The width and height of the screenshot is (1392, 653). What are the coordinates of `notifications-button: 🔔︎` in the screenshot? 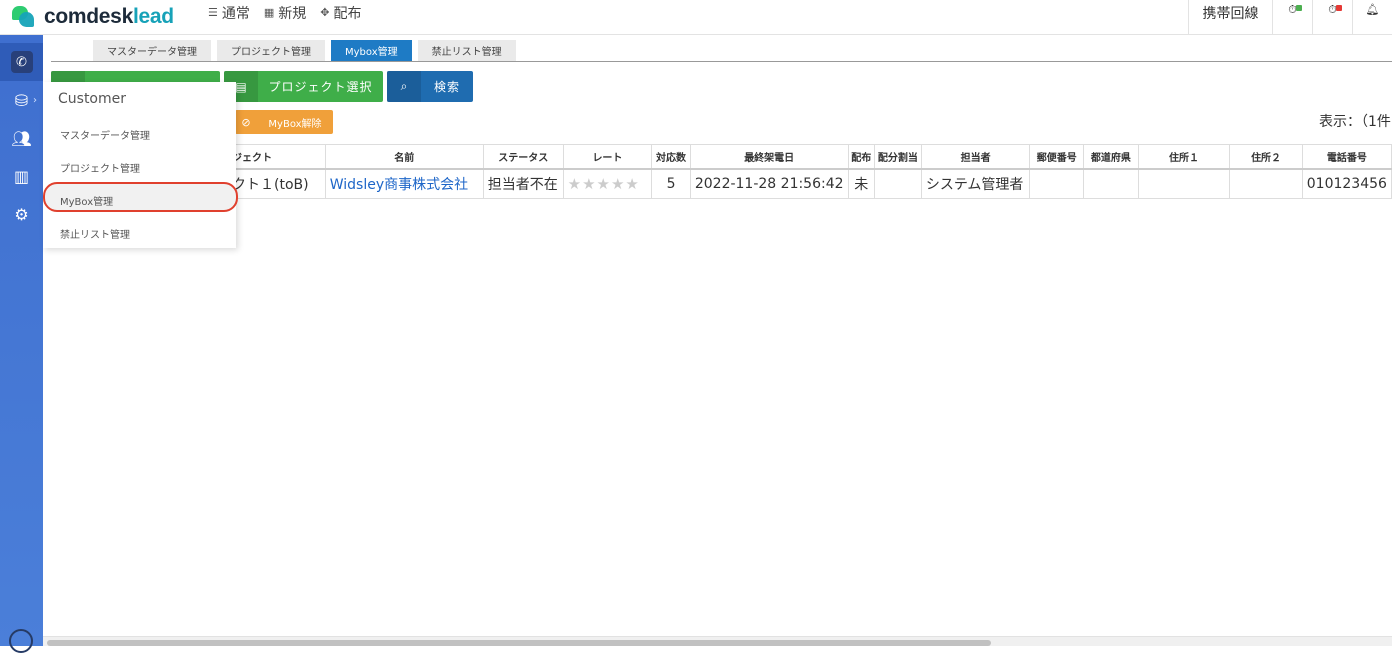 It's located at (1372, 17).